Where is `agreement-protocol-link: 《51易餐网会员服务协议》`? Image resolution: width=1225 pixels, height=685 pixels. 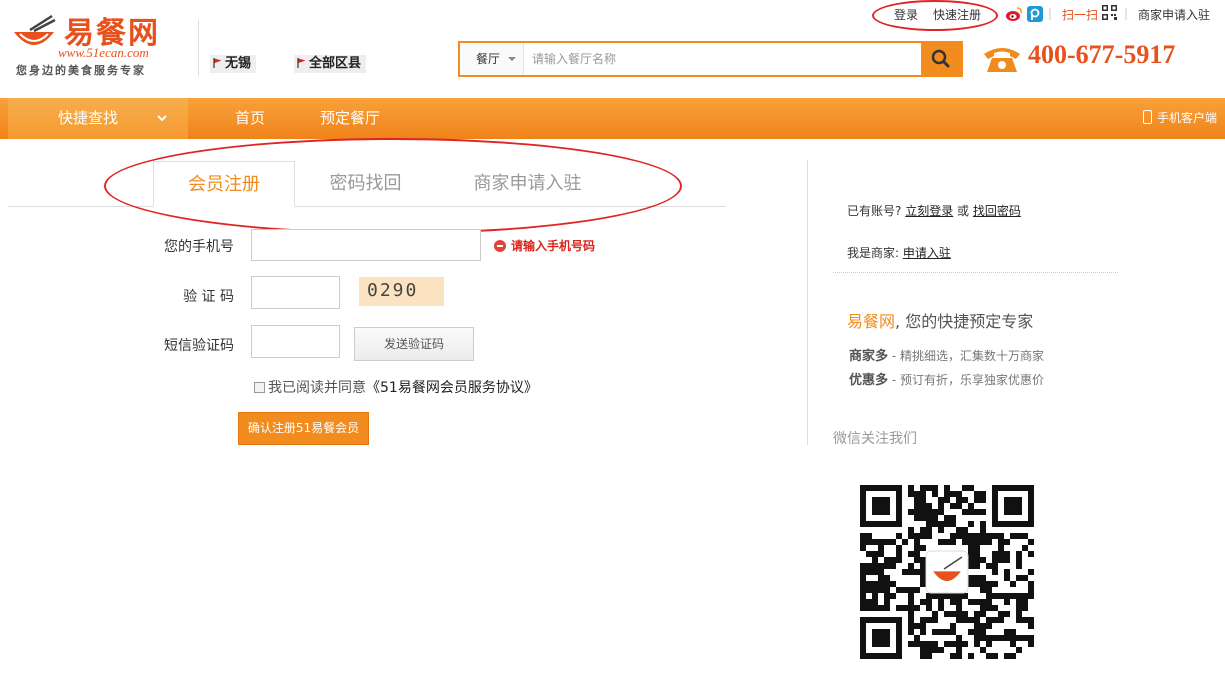
agreement-protocol-link: 《51易餐网会员服务协议》 is located at coordinates (452, 388).